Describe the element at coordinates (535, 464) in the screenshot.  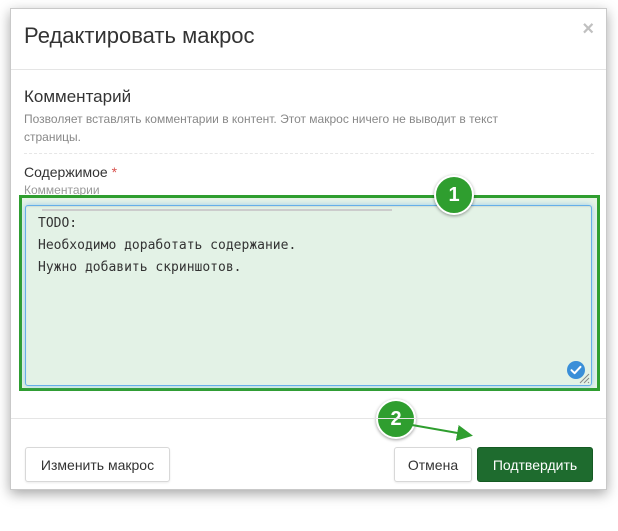
I see `confirm-button: Подтвердить` at that location.